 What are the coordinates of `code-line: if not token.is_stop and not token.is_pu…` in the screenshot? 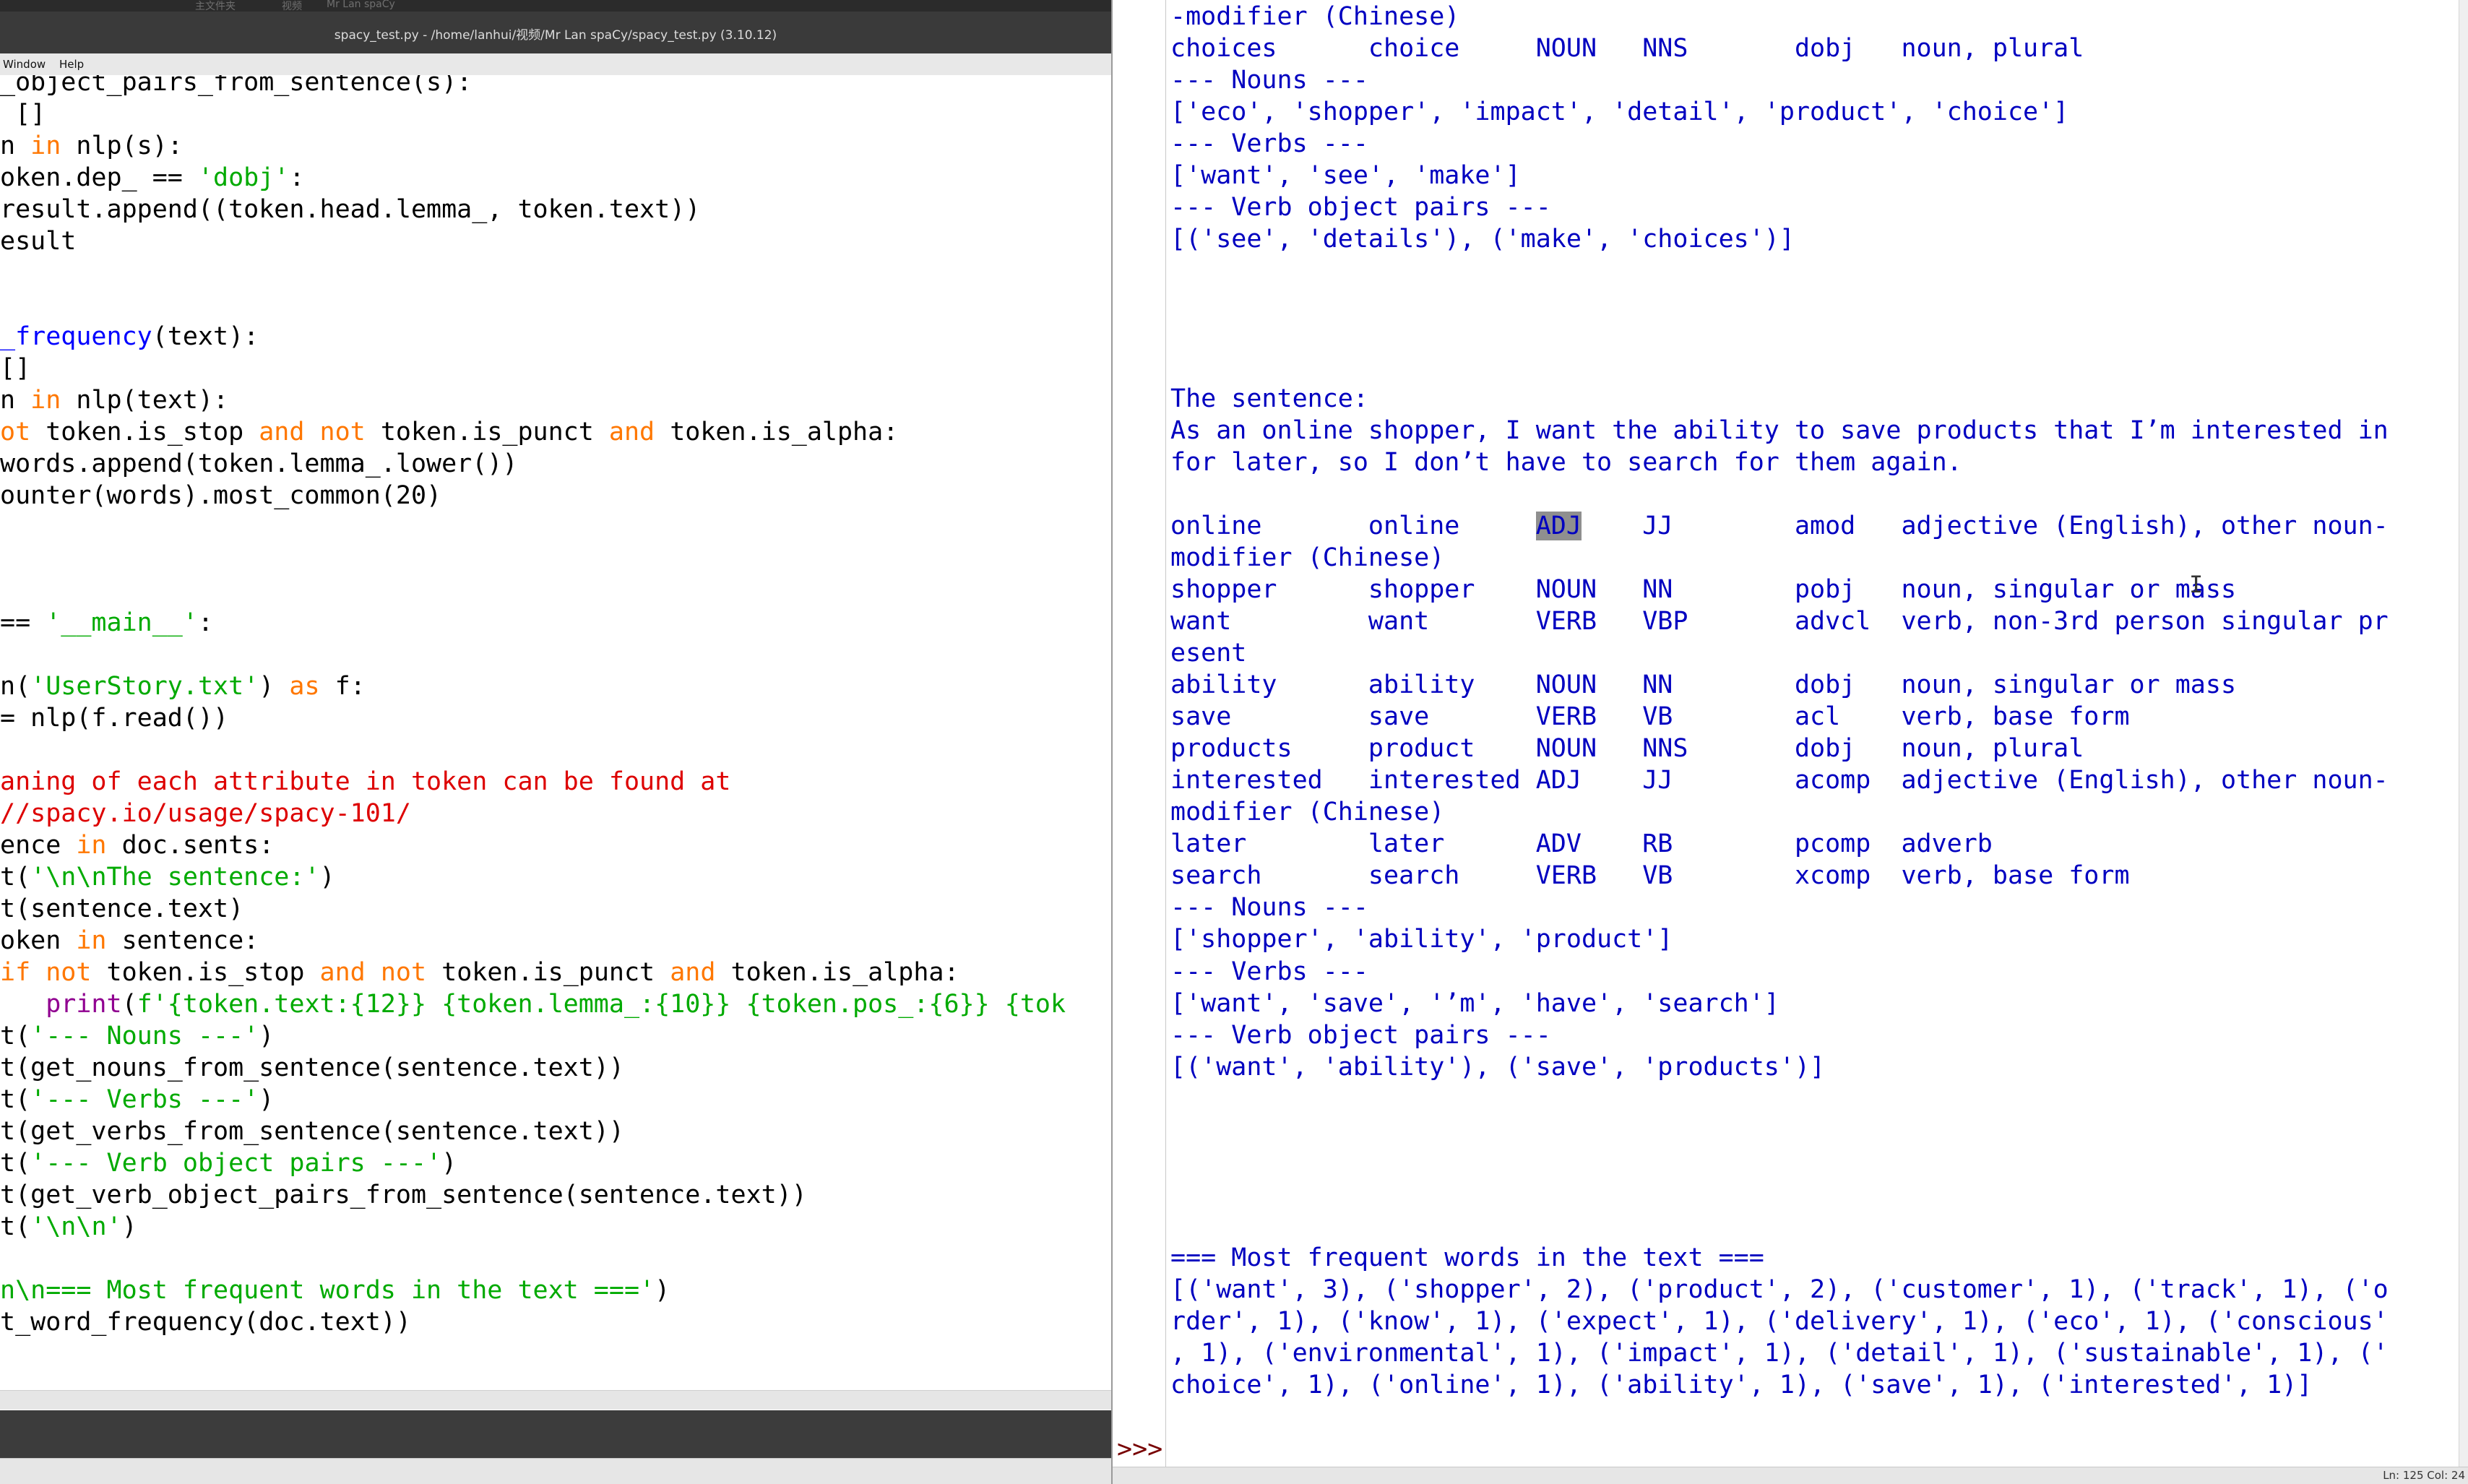 It's located at (479, 973).